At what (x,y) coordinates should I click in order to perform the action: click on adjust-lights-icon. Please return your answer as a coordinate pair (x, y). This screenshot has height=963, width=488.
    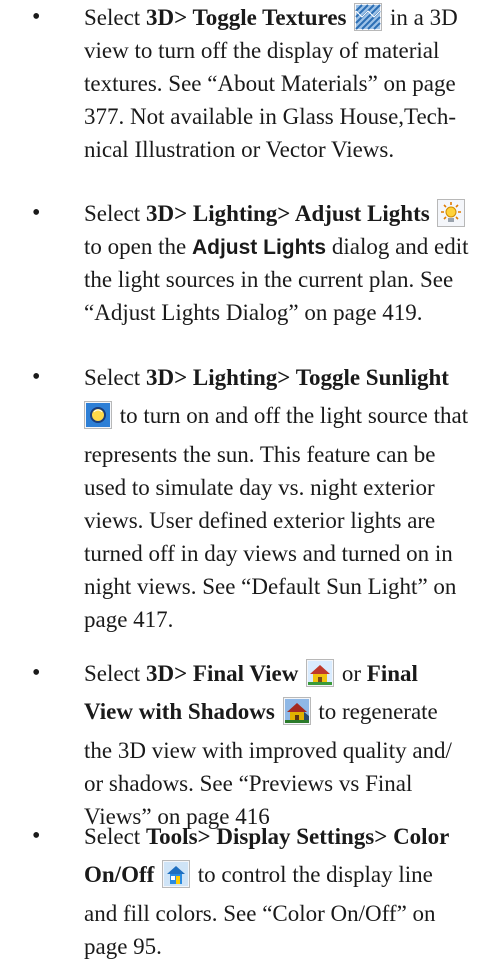
    Looking at the image, I should click on (451, 213).